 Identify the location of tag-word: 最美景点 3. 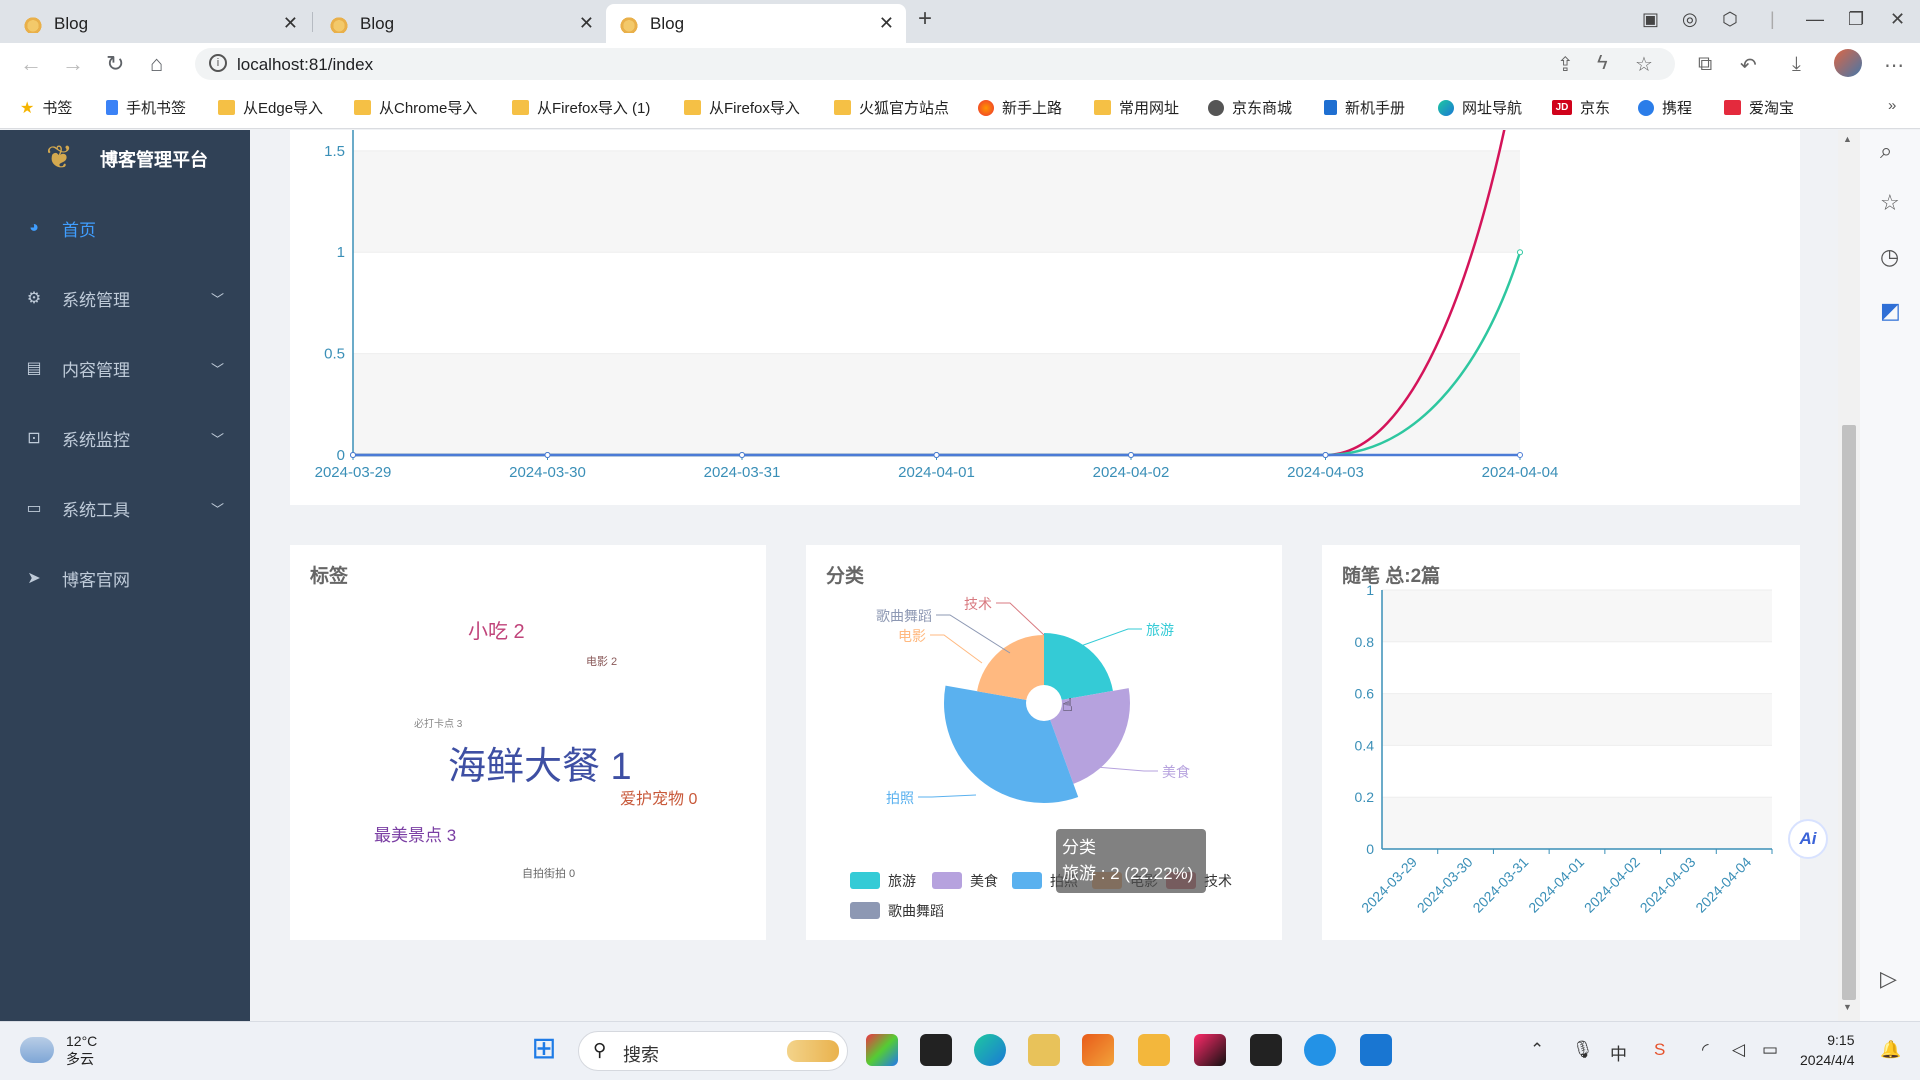
(415, 833).